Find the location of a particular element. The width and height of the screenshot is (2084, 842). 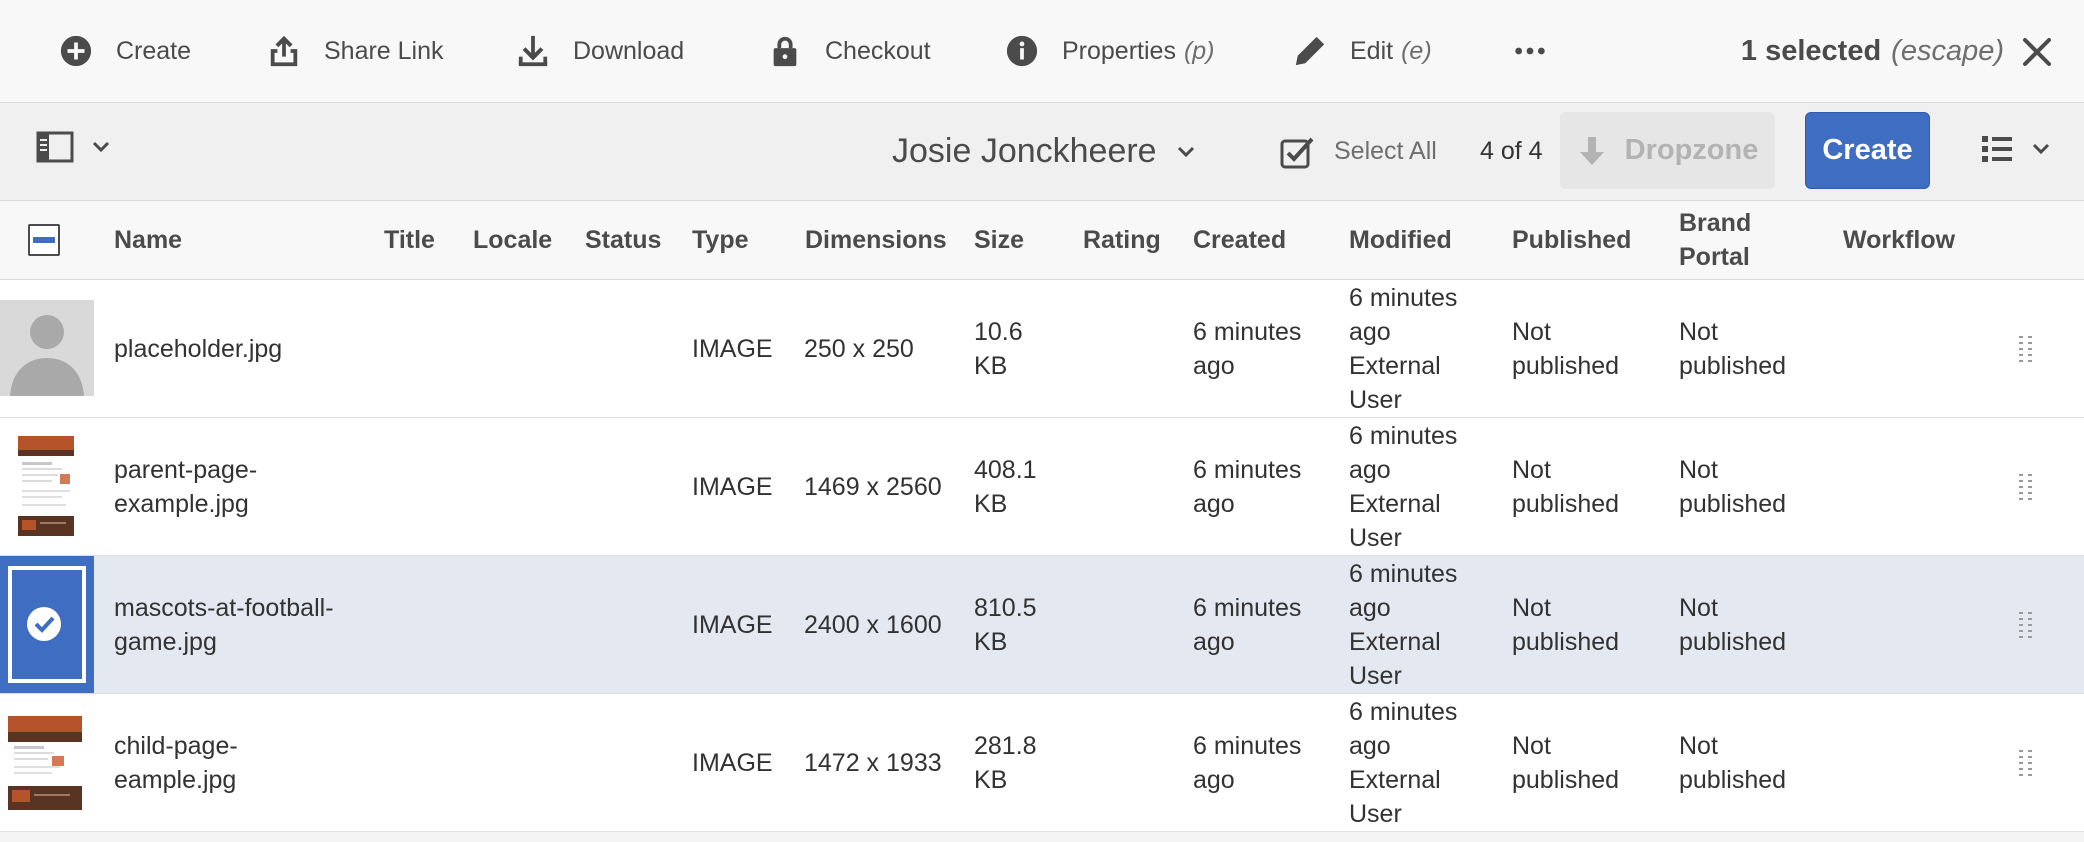

column-rating: Rating is located at coordinates (1122, 240).